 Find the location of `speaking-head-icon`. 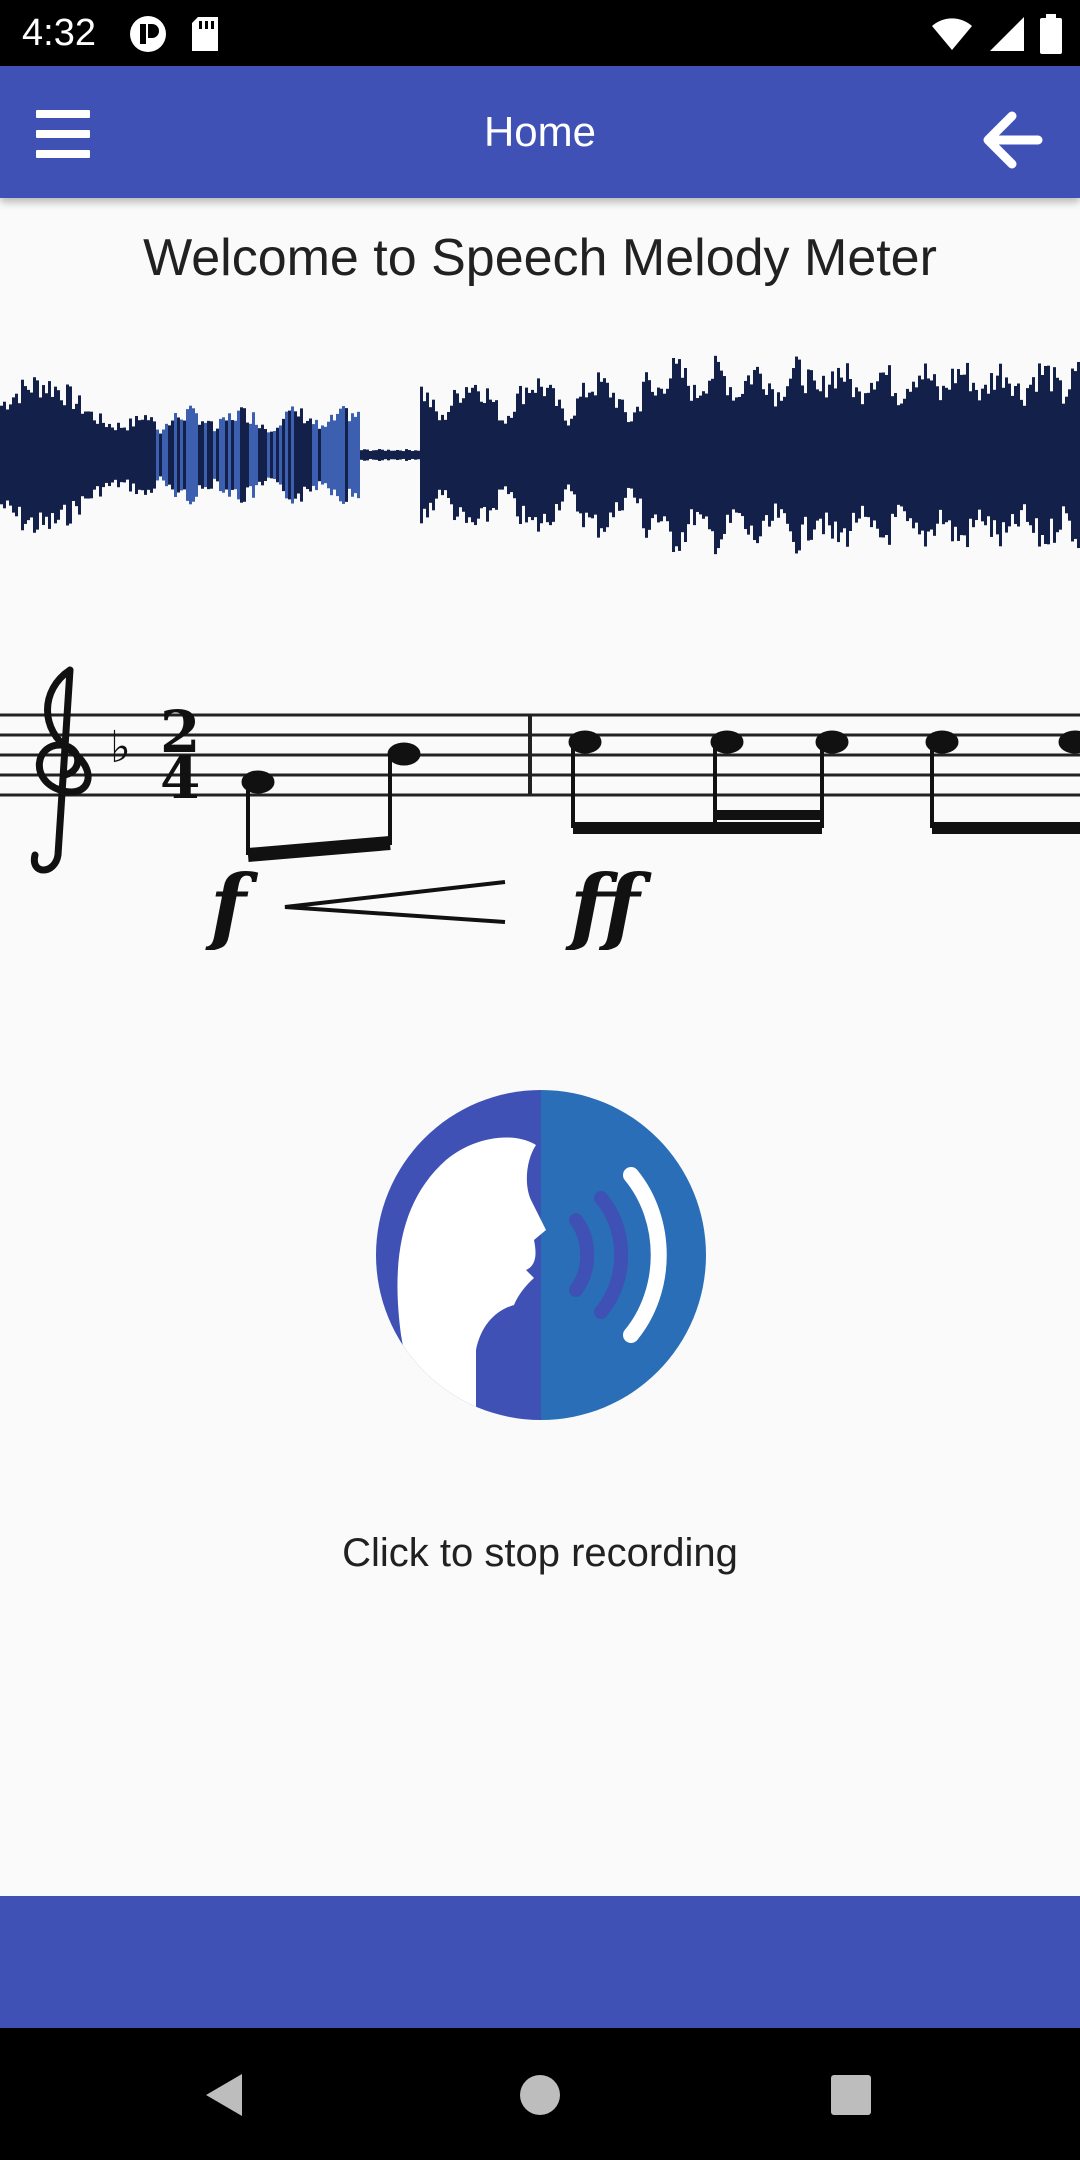

speaking-head-icon is located at coordinates (541, 1255).